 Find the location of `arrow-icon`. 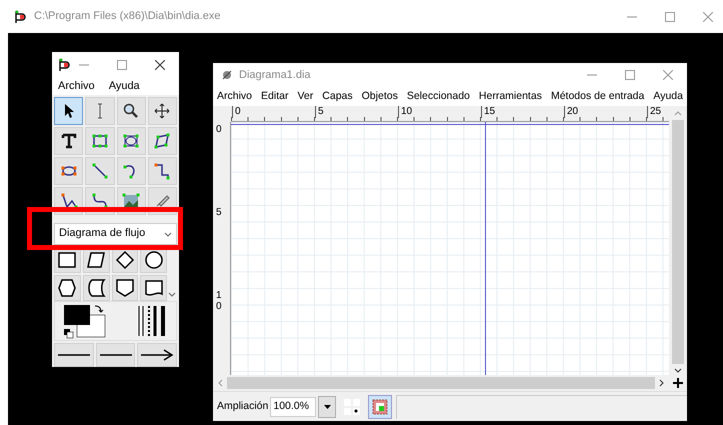

arrow-icon is located at coordinates (157, 355).